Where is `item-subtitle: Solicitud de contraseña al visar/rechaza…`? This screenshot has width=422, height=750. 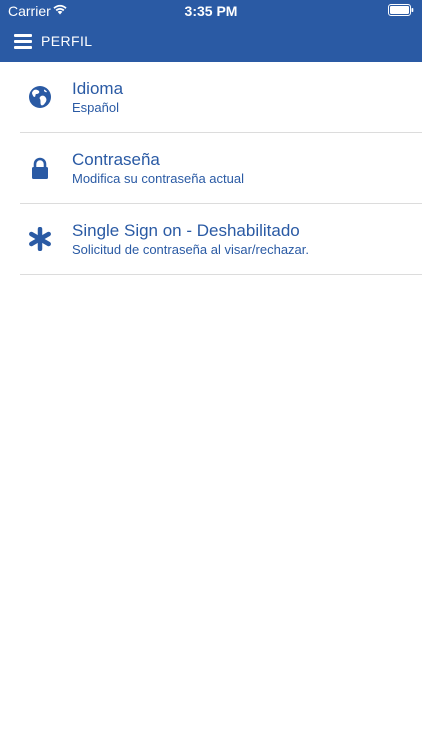
item-subtitle: Solicitud de contraseña al visar/rechaza… is located at coordinates (191, 249).